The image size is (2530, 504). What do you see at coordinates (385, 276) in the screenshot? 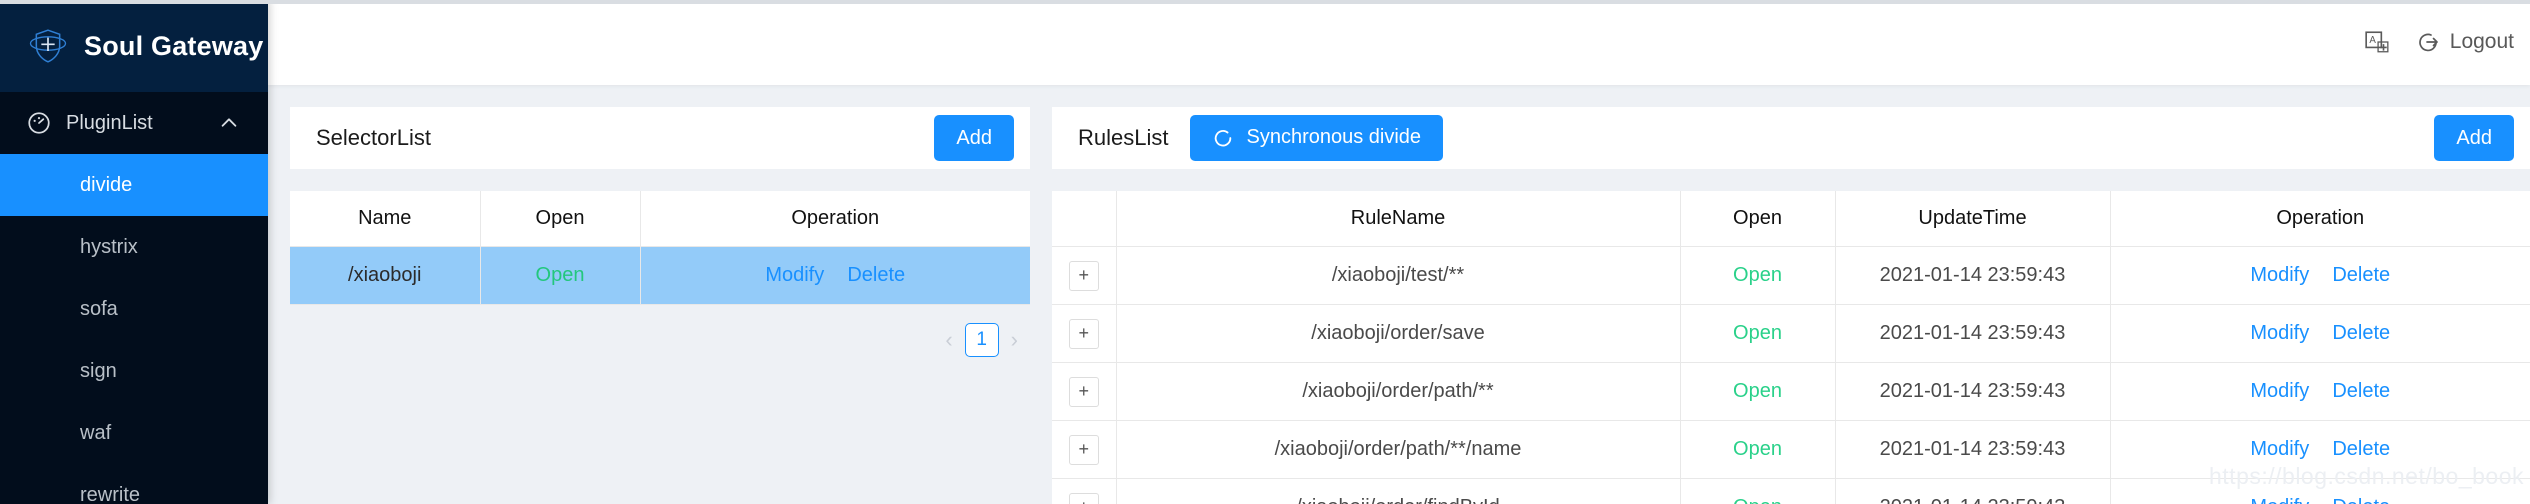
I see `selector-cell-name: /xiaoboji` at bounding box center [385, 276].